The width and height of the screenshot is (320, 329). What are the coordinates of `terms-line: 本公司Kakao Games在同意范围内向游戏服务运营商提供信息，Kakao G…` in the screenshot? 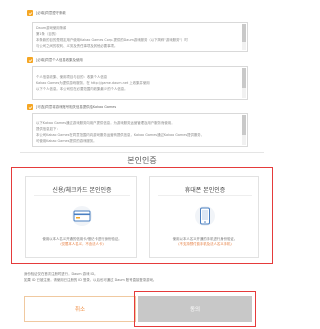 It's located at (120, 135).